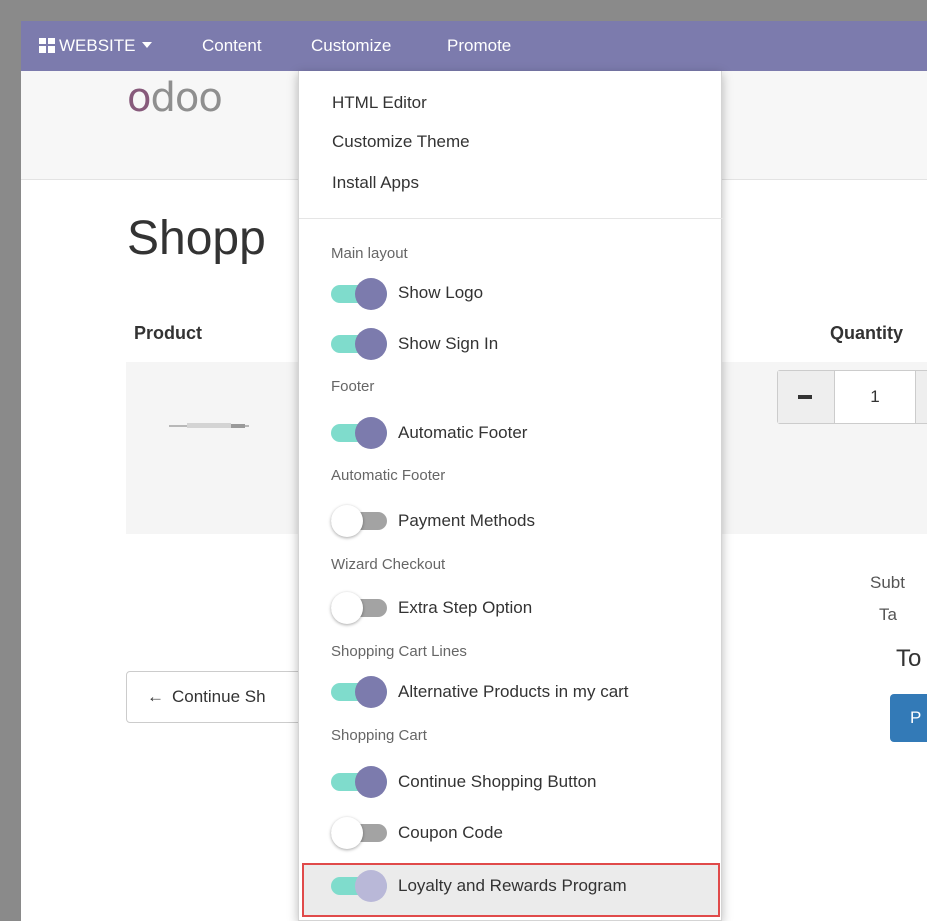 The height and width of the screenshot is (921, 927). I want to click on taxes-label: Ta, so click(888, 614).